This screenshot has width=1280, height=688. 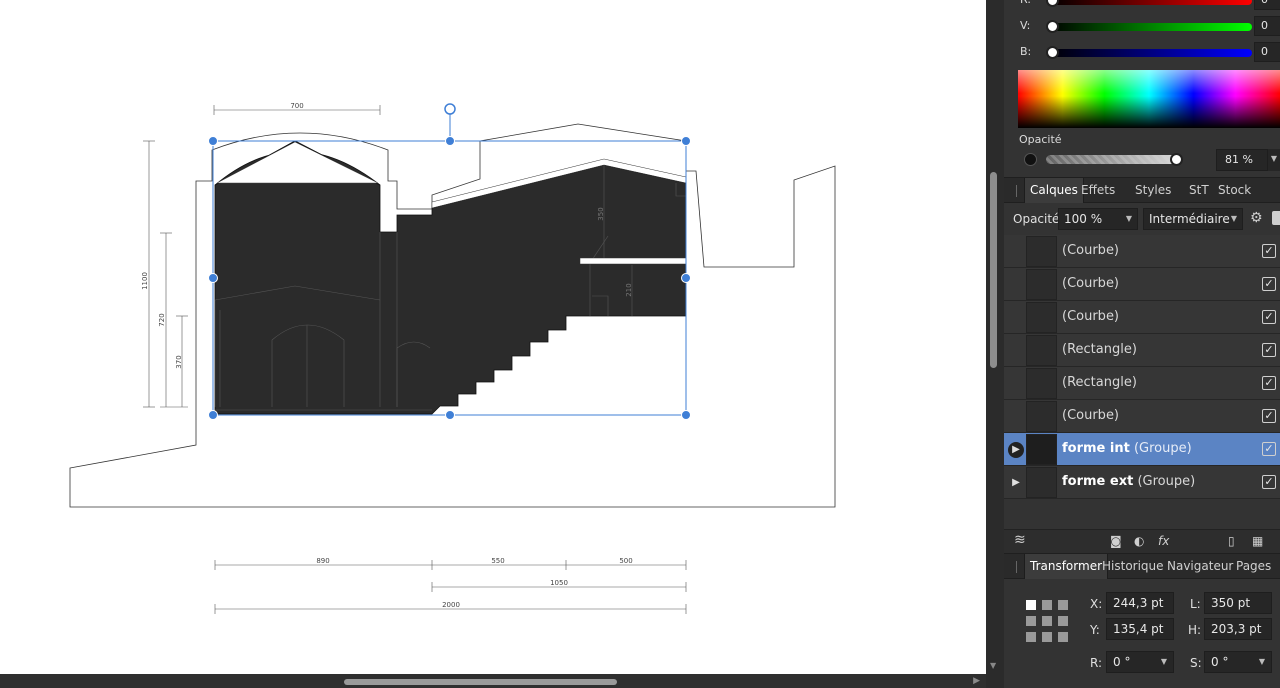 I want to click on tab-pages: Pages, so click(x=1253, y=566).